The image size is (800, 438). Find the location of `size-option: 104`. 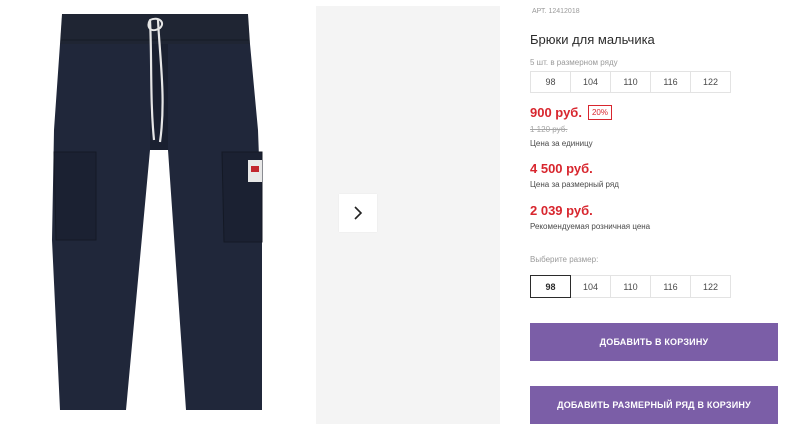

size-option: 104 is located at coordinates (590, 286).